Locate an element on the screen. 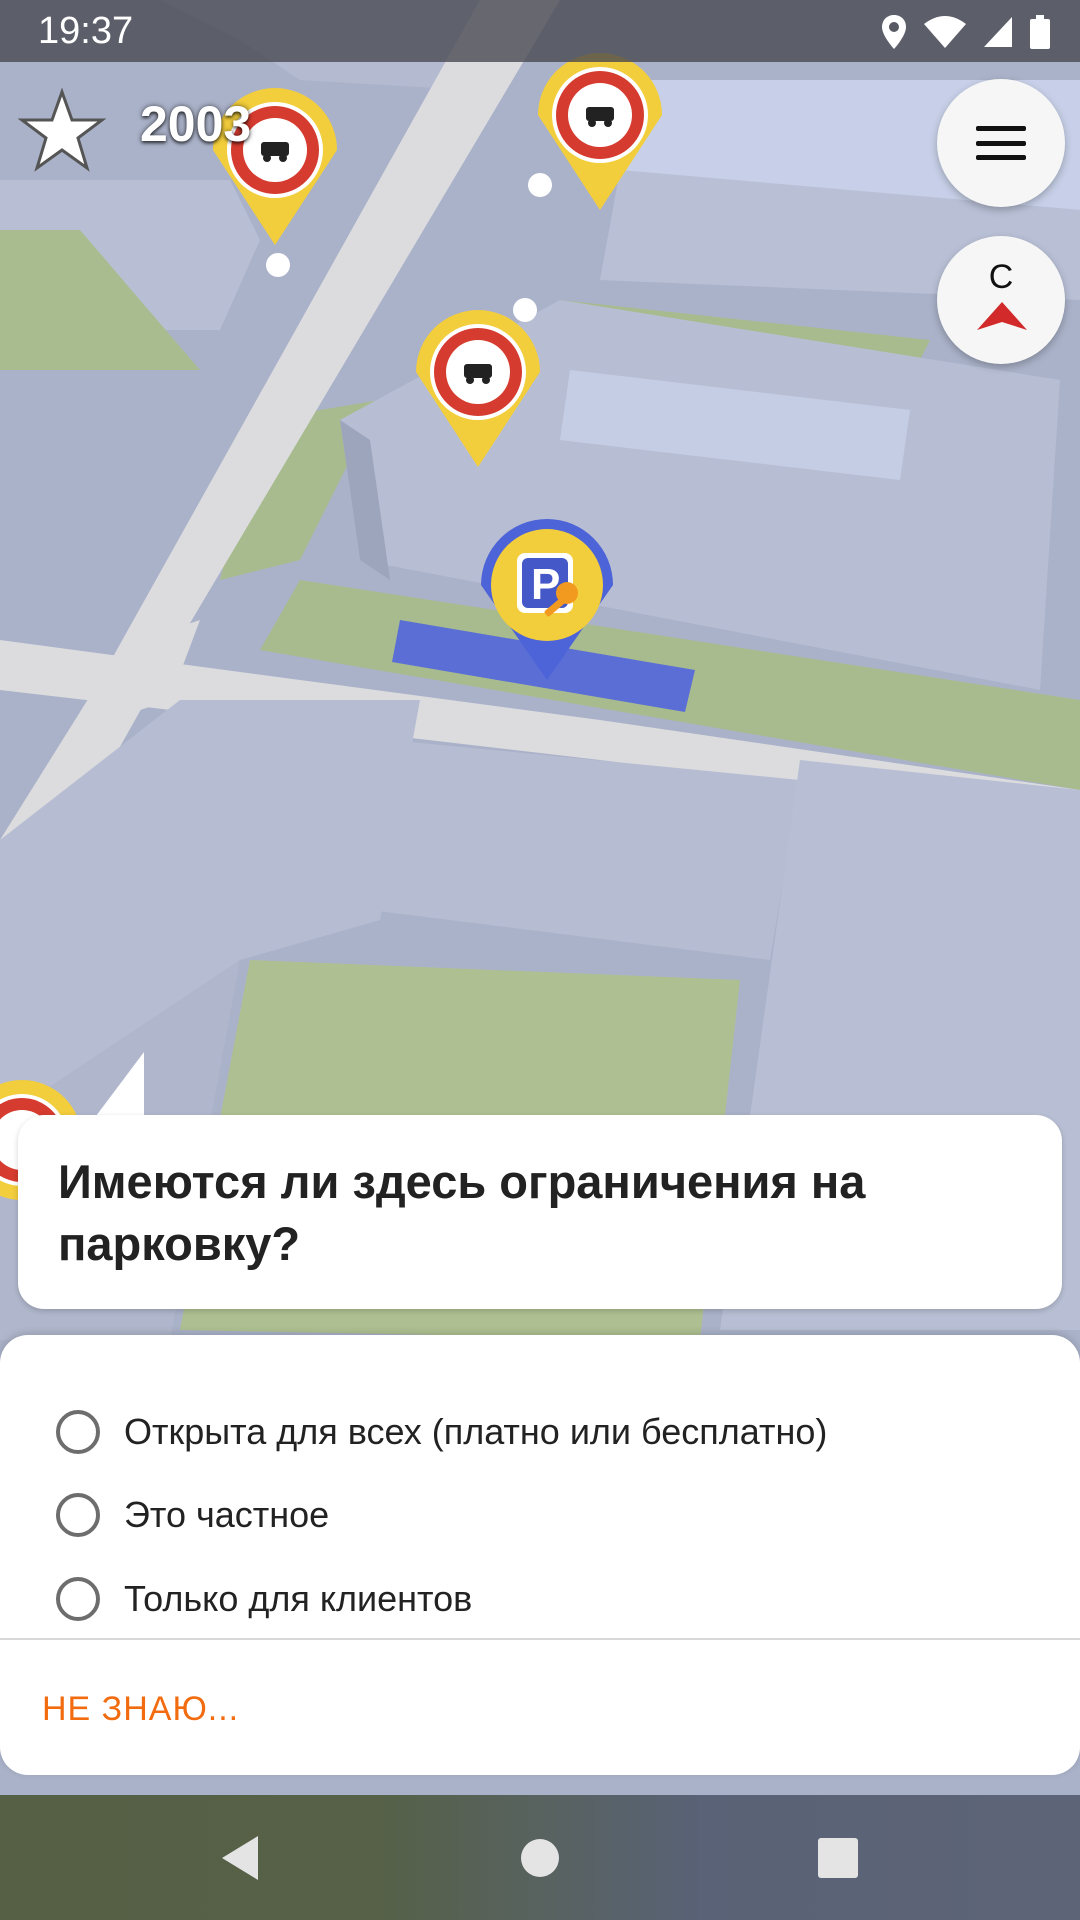 The width and height of the screenshot is (1080, 1920). hamburger-menu-icon is located at coordinates (1001, 143).